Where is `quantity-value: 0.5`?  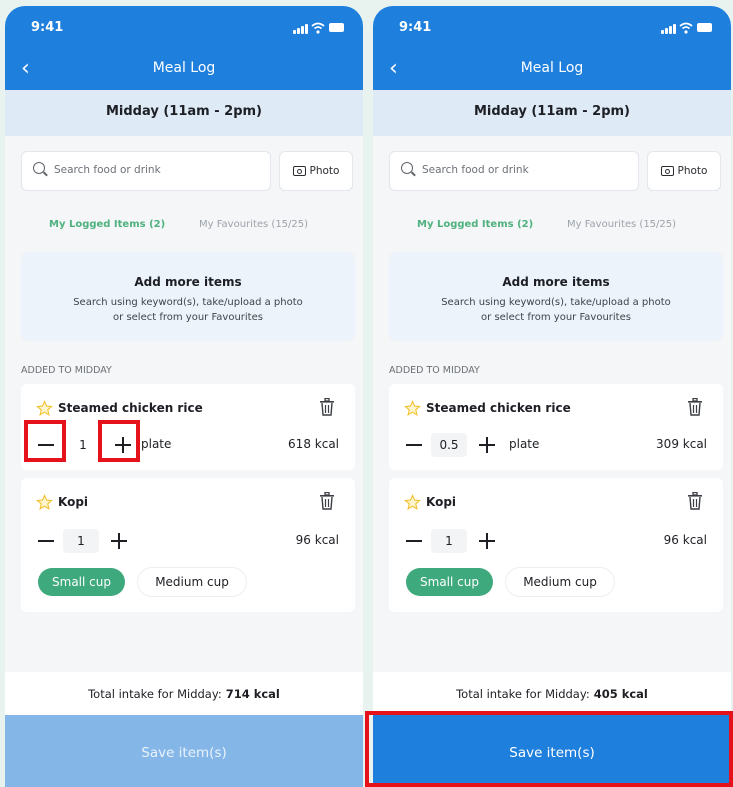 quantity-value: 0.5 is located at coordinates (449, 445).